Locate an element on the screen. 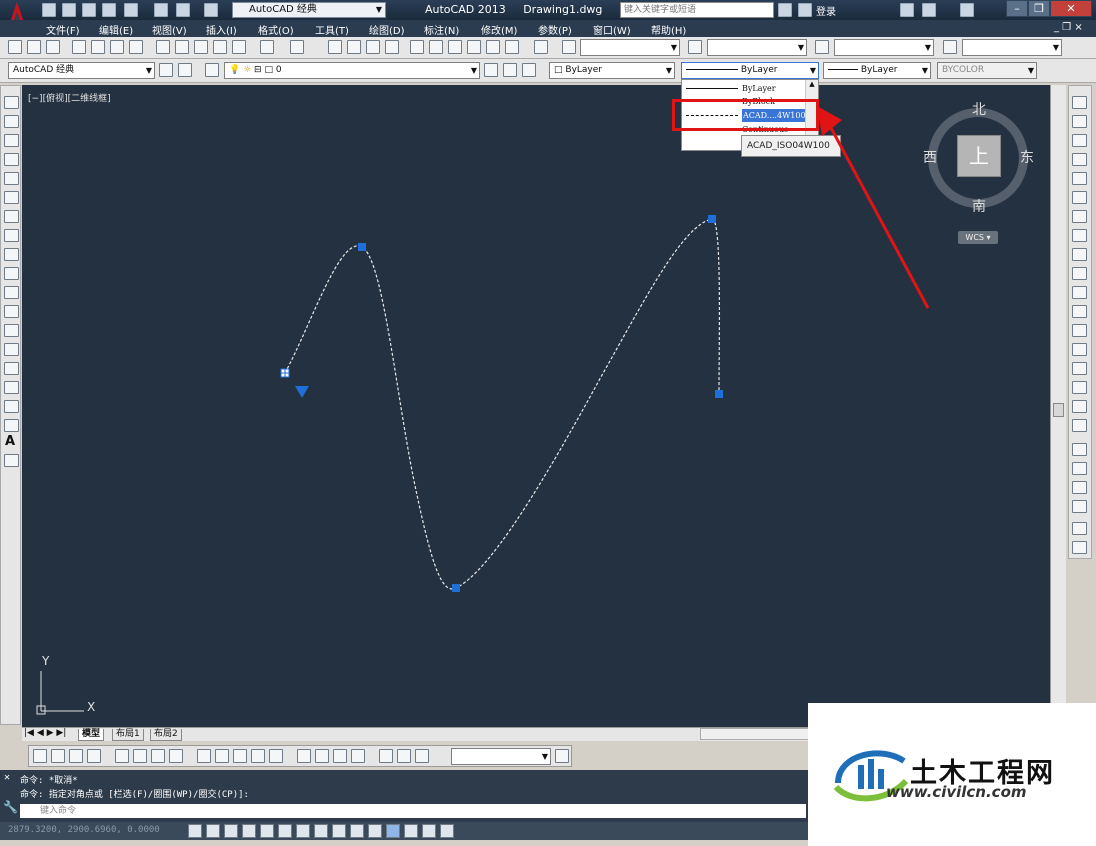 Image resolution: width=1096 pixels, height=846 pixels. mirror-icon is located at coordinates (1079, 140).